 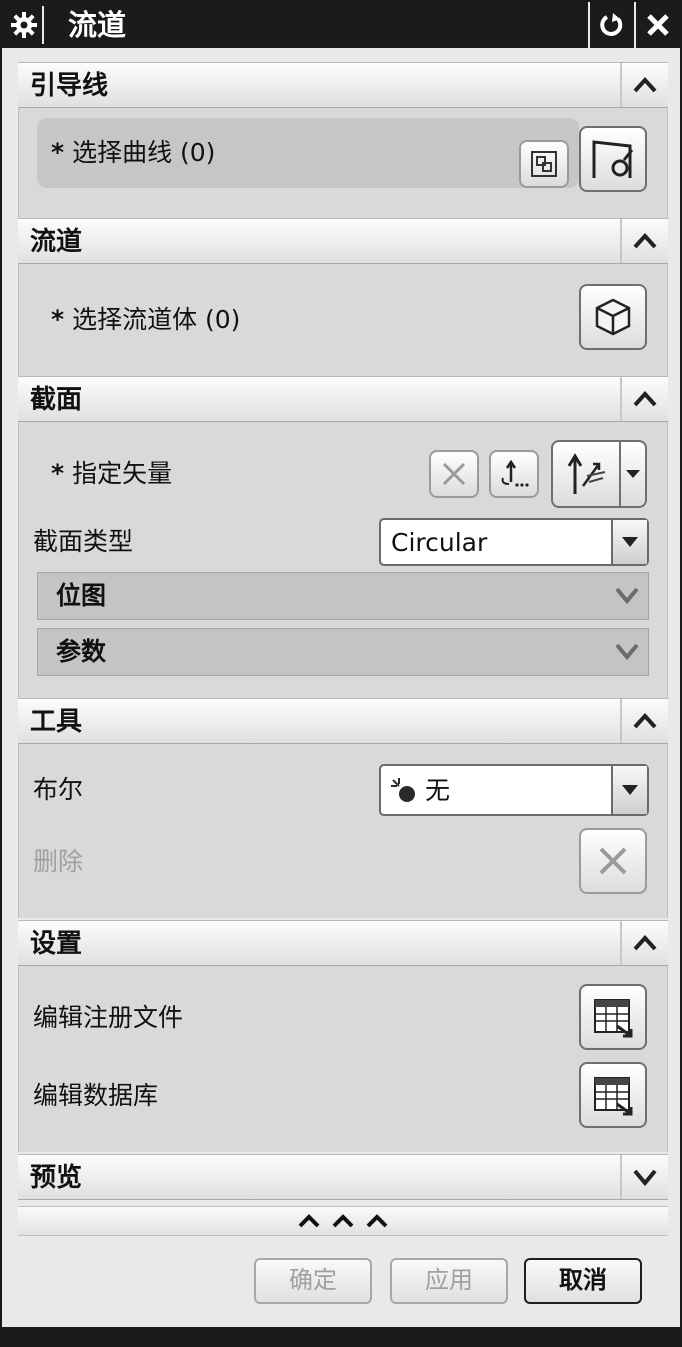 I want to click on delete-button, so click(x=613, y=861).